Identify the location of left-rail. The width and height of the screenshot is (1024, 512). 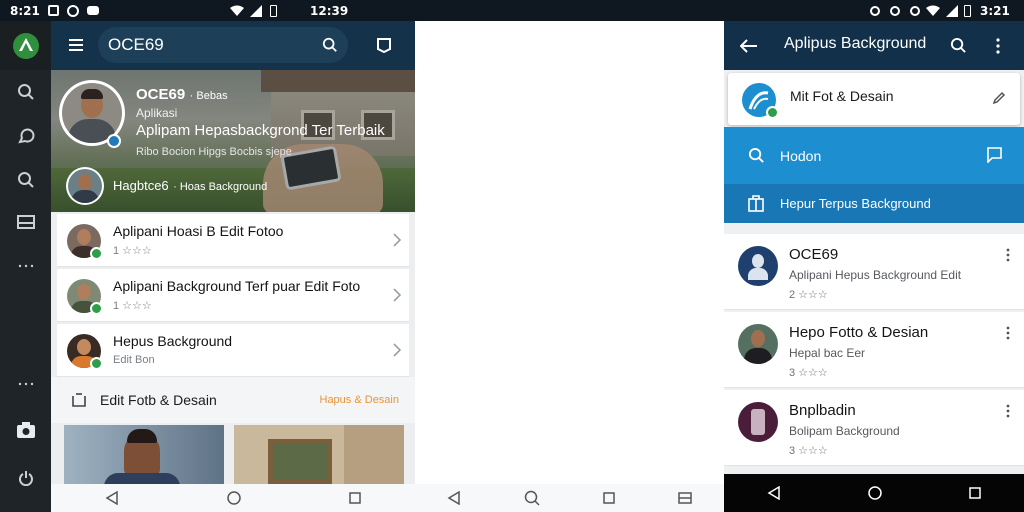
(25, 291).